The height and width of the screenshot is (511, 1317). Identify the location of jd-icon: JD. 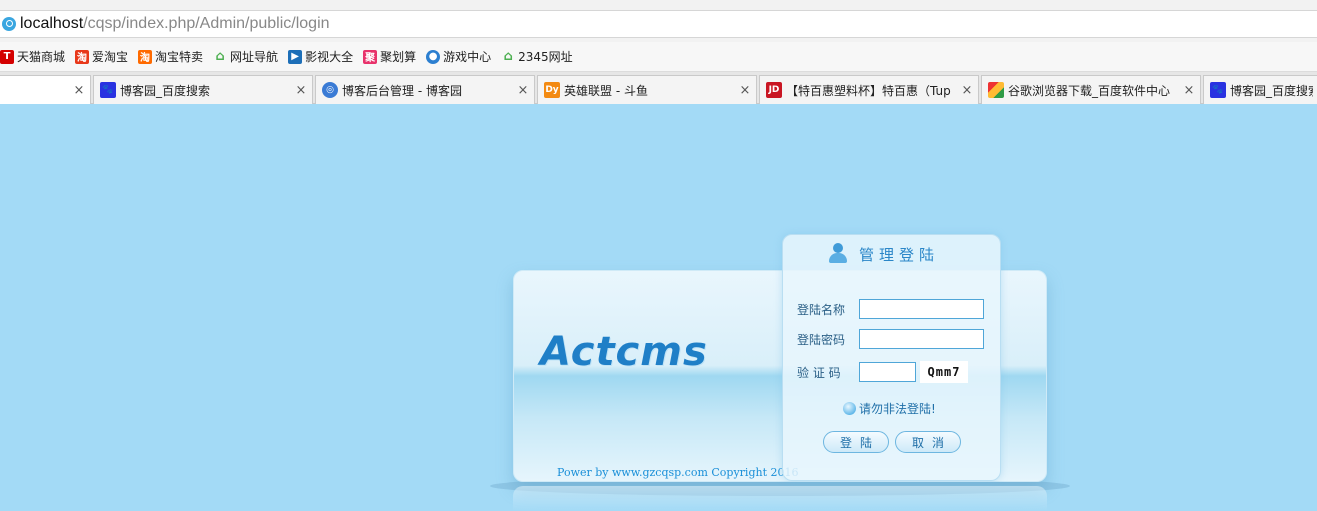
(774, 90).